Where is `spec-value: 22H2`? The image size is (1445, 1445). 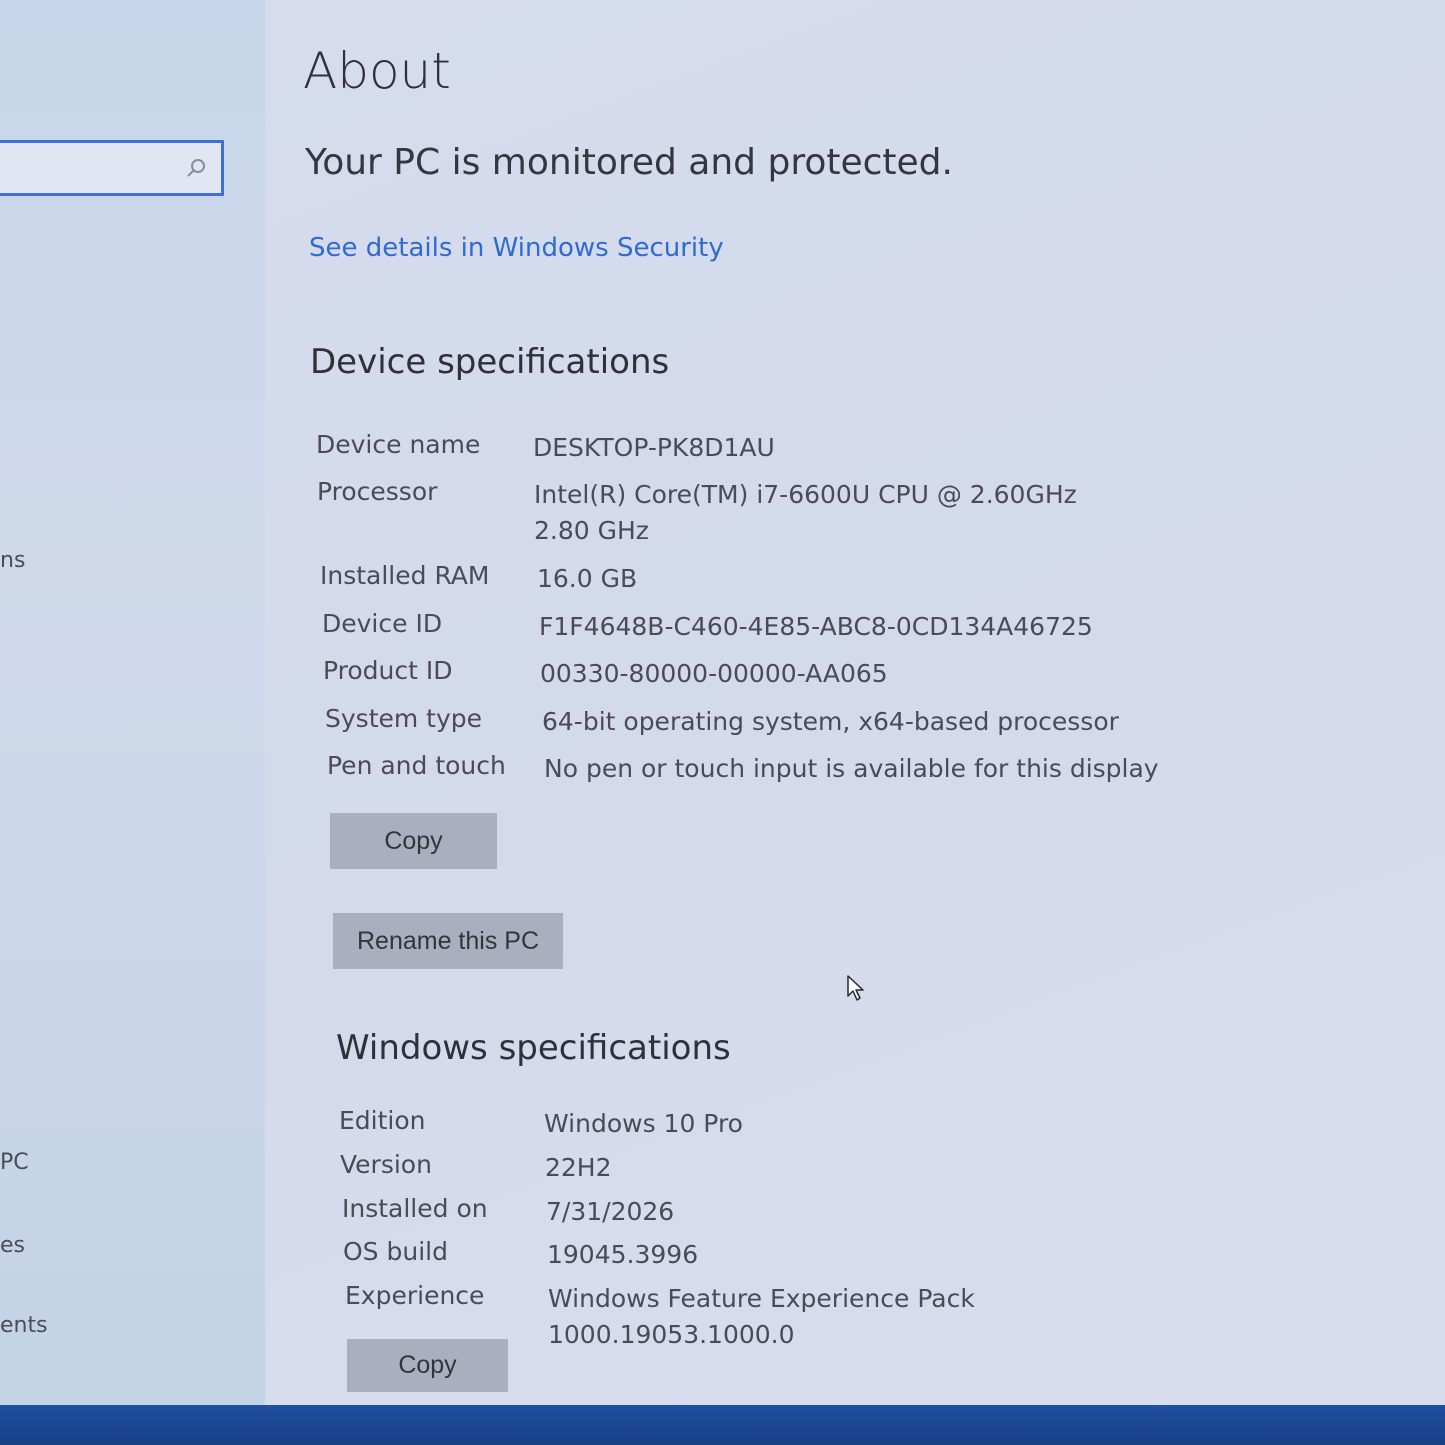
spec-value: 22H2 is located at coordinates (578, 1167).